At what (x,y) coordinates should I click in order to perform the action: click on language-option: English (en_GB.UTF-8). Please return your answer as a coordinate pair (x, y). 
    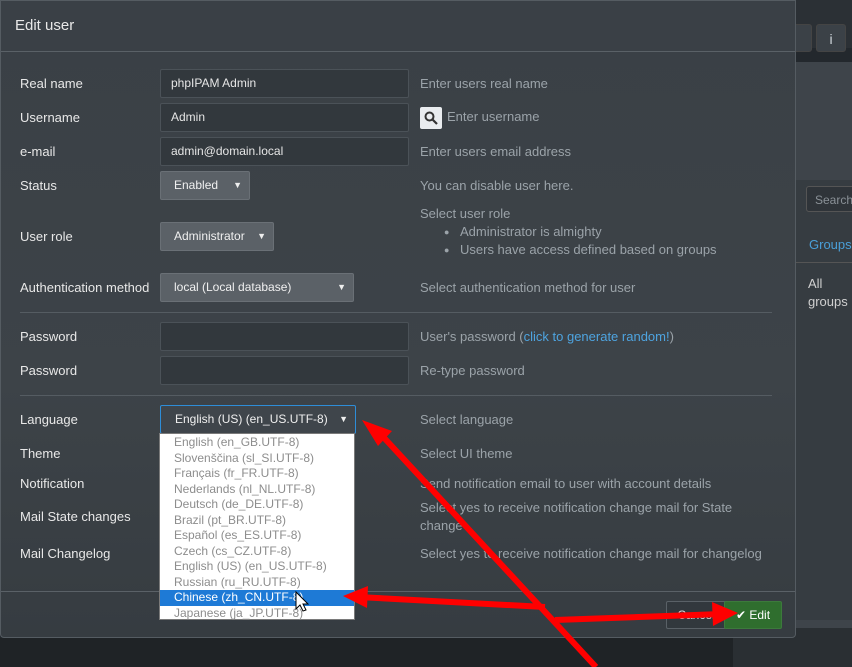
    Looking at the image, I should click on (257, 443).